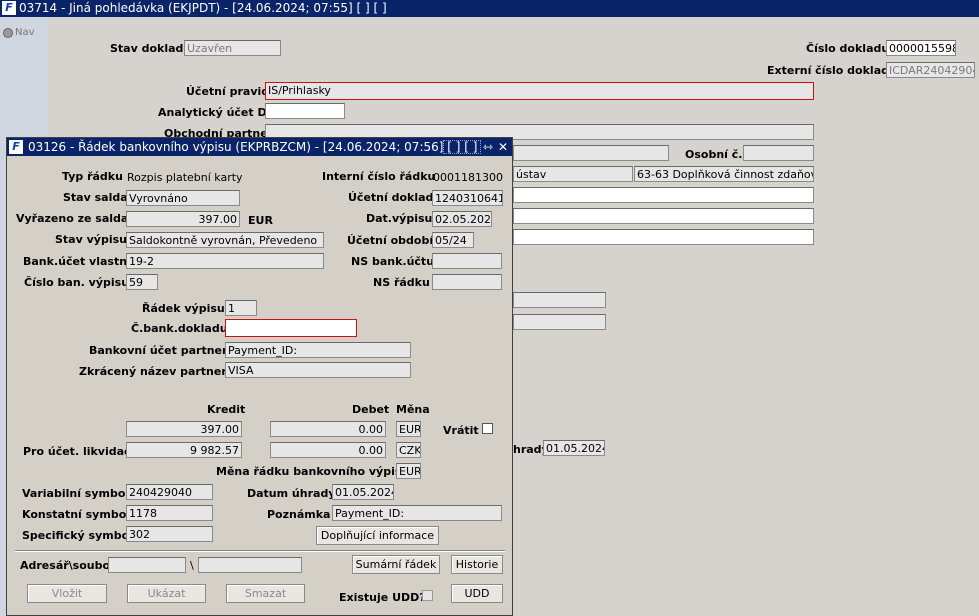 The image size is (979, 616). What do you see at coordinates (184, 450) in the screenshot?
I see `pro-ucet-kredit-field: 9 982.57` at bounding box center [184, 450].